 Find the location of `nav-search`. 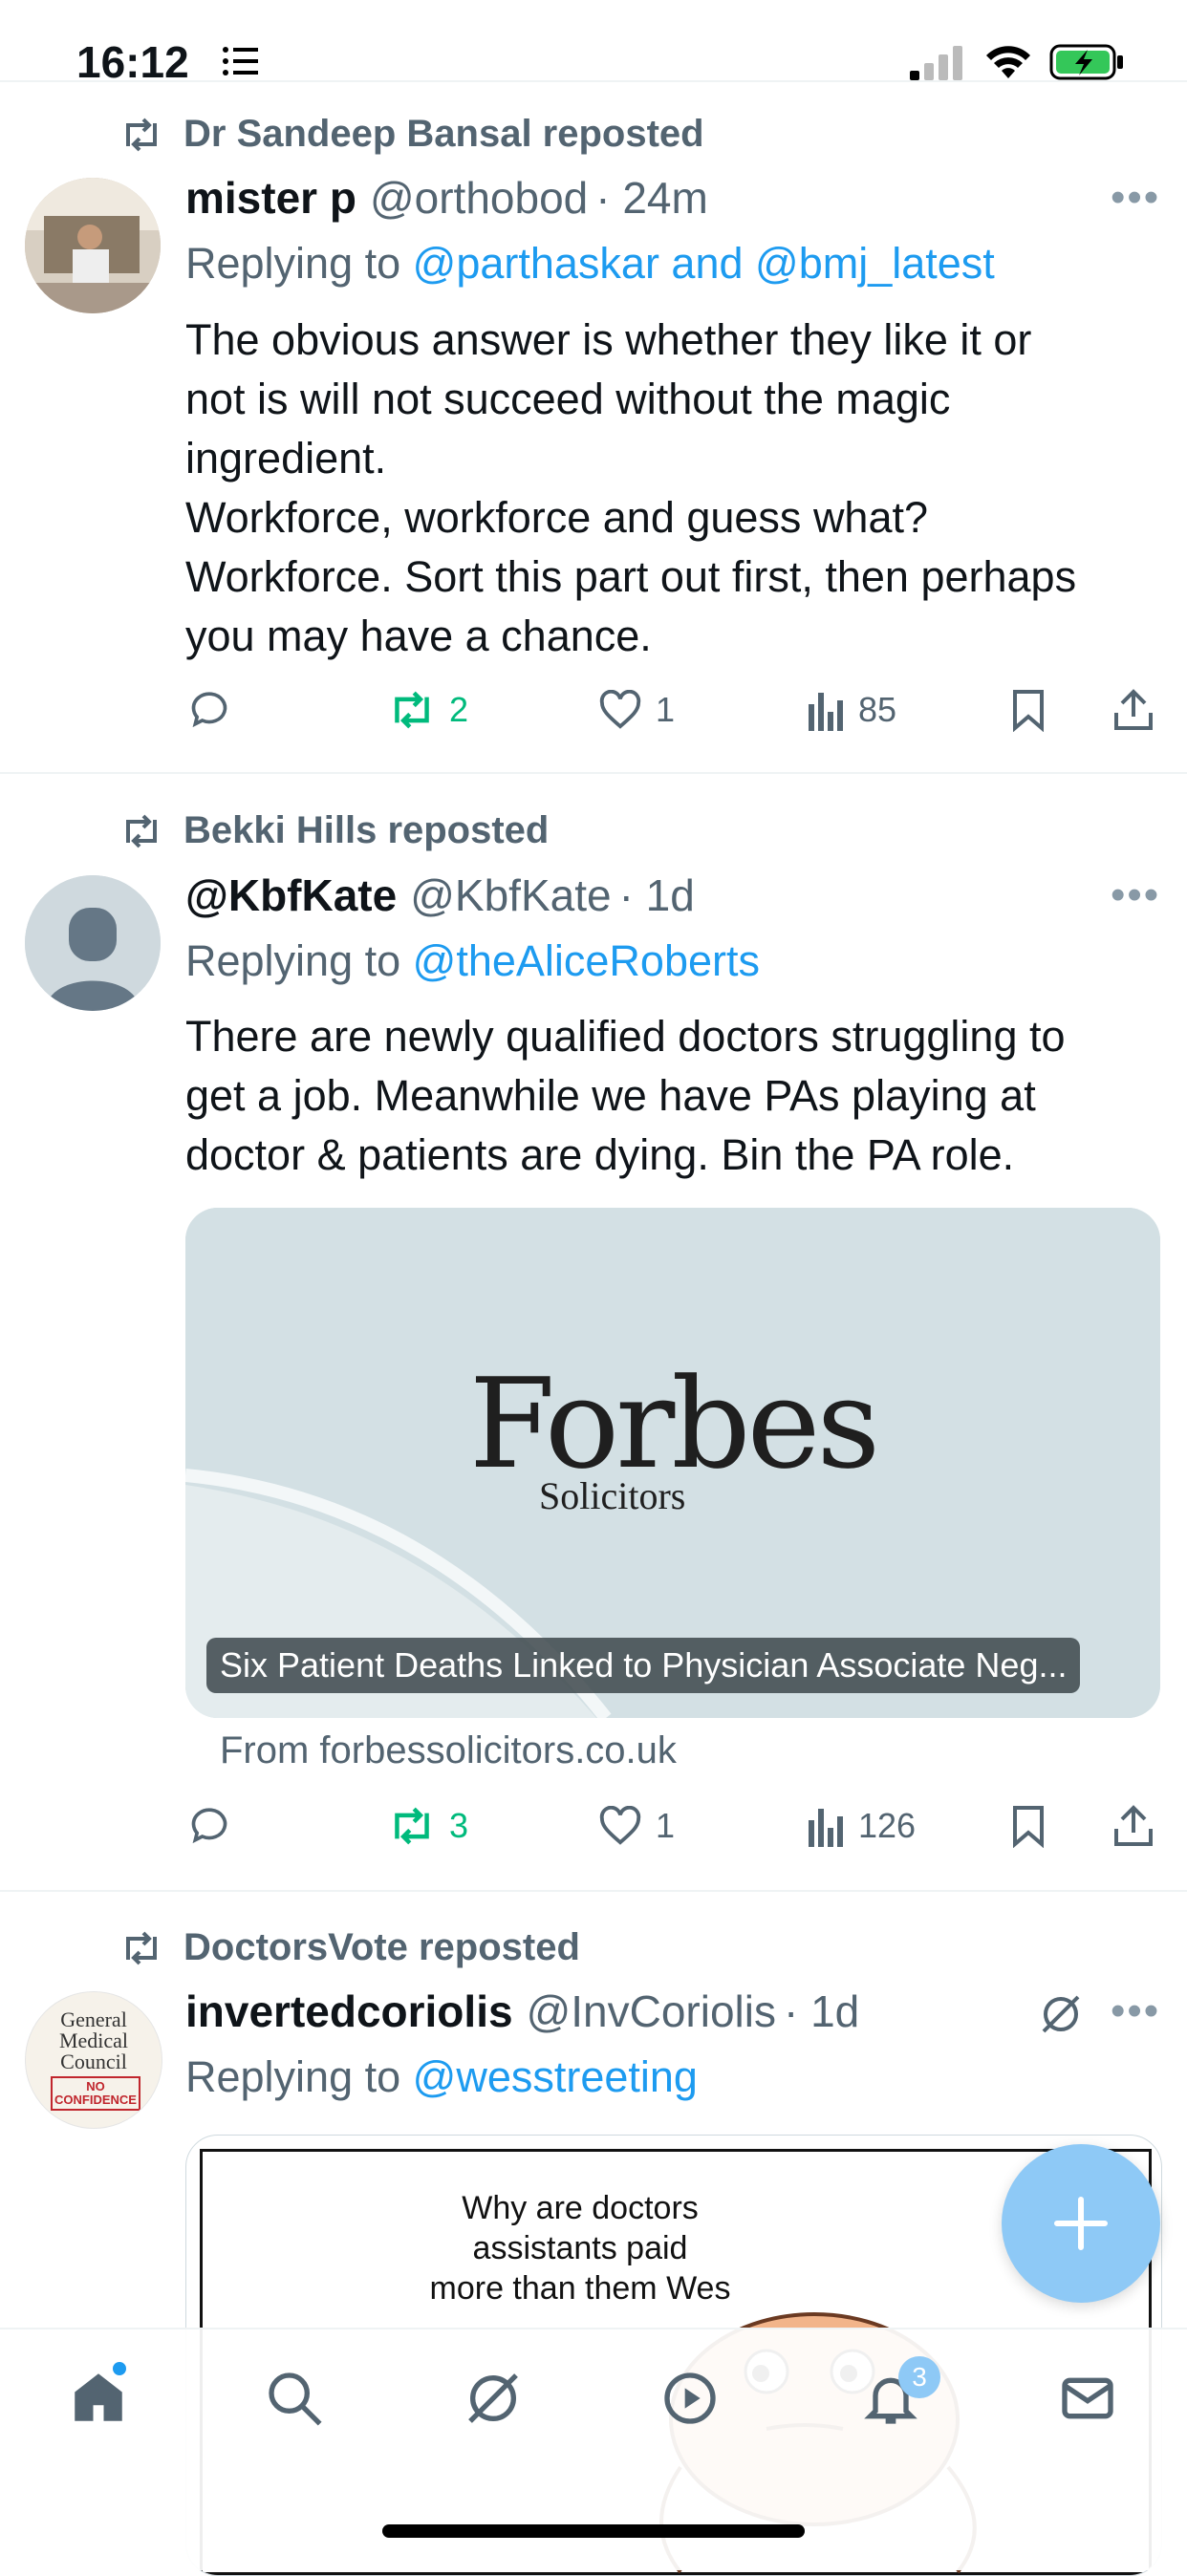

nav-search is located at coordinates (294, 2398).